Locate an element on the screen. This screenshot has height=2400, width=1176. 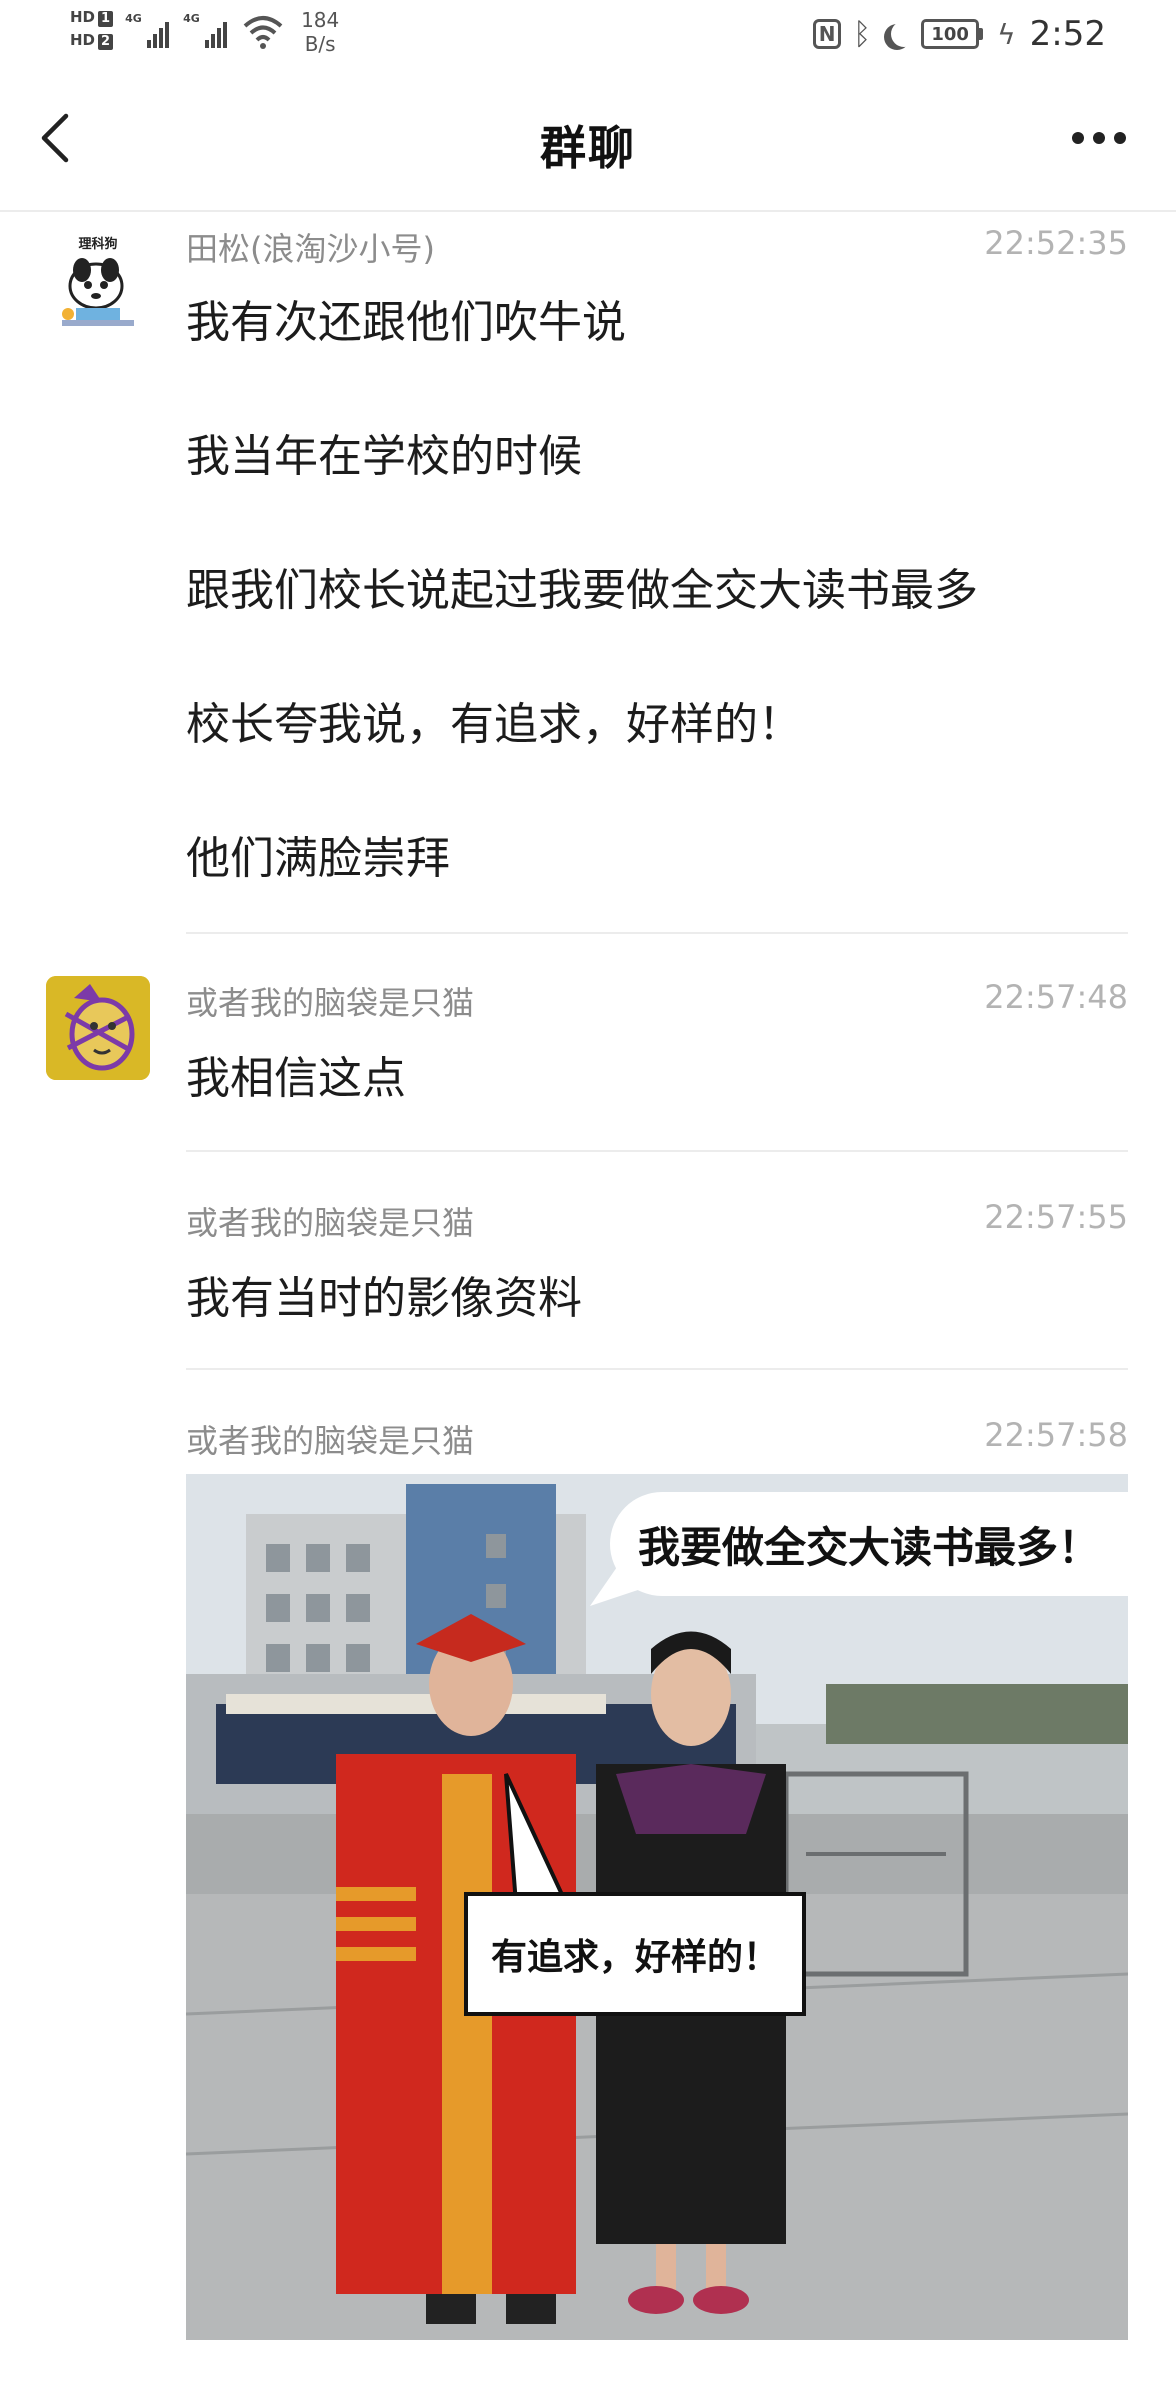
message-item: 或者我的脑袋是只猫 22:57:55 我有当时的影像资料 is located at coordinates (588, 1276).